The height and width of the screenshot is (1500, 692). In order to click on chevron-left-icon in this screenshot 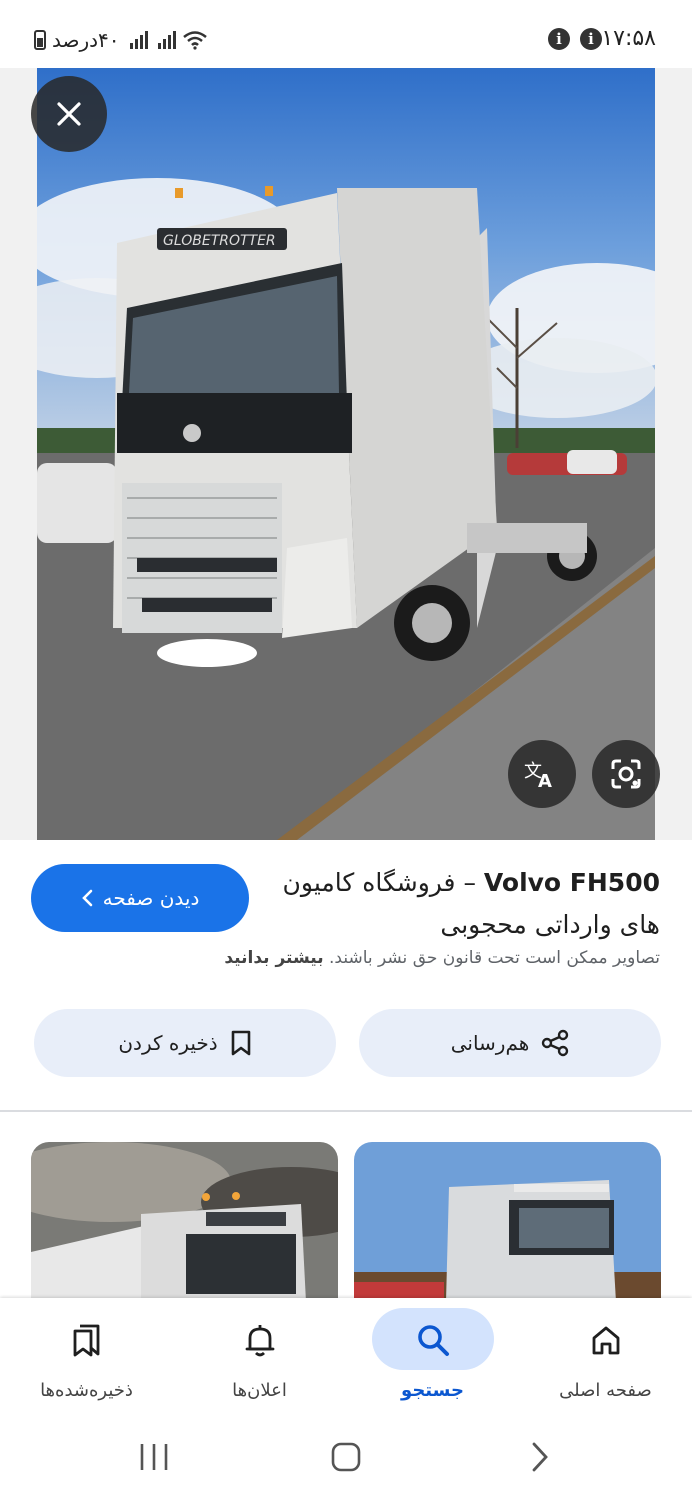, I will do `click(86, 898)`.